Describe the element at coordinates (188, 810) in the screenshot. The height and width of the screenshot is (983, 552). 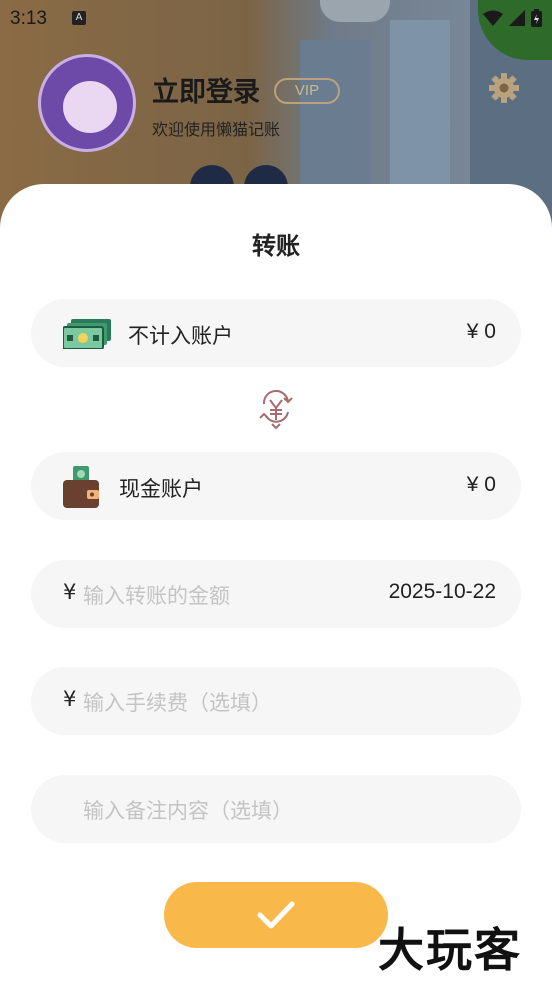
I see `note-input: 输入备注内容（选填）` at that location.